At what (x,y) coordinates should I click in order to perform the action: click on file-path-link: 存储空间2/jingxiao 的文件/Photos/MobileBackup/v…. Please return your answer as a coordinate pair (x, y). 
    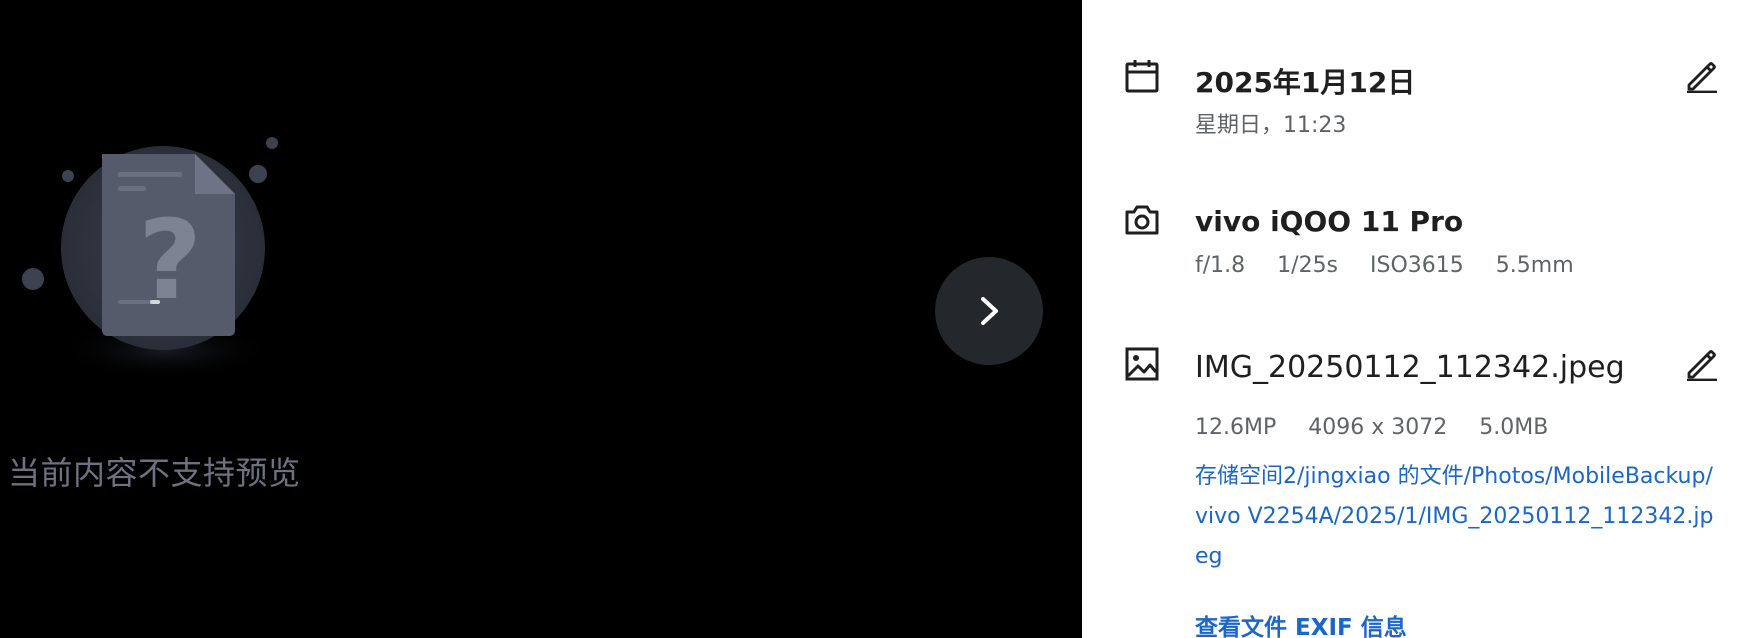
    Looking at the image, I should click on (1455, 517).